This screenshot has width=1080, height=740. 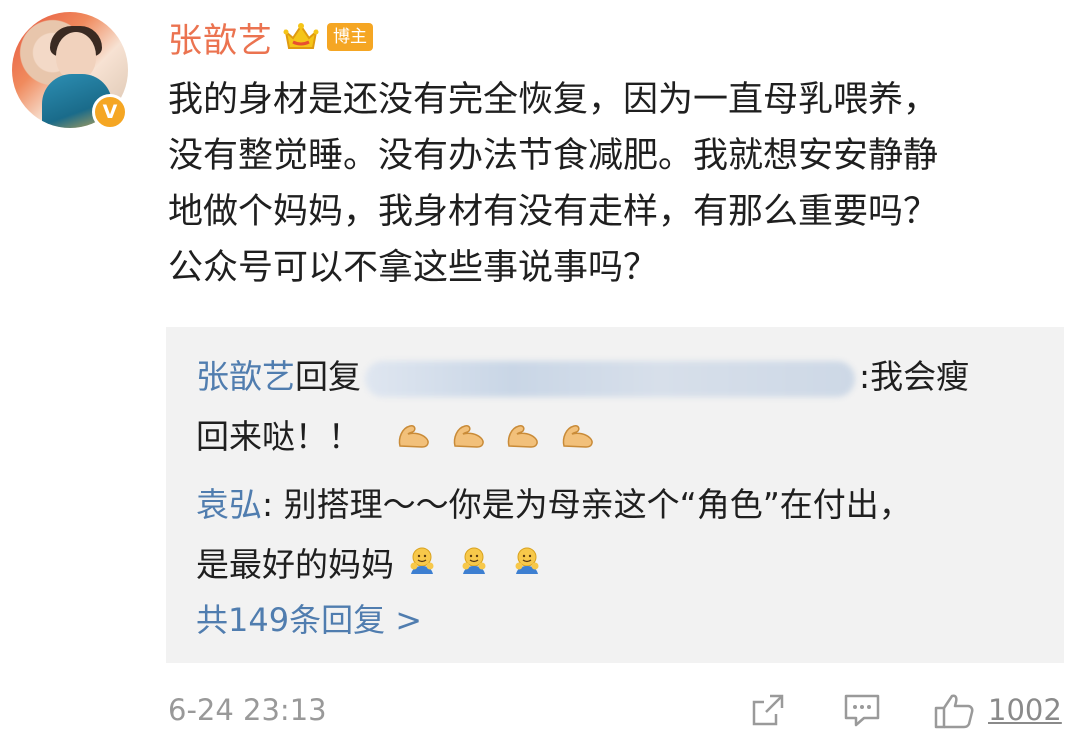 I want to click on author-badge: 博主, so click(x=350, y=37).